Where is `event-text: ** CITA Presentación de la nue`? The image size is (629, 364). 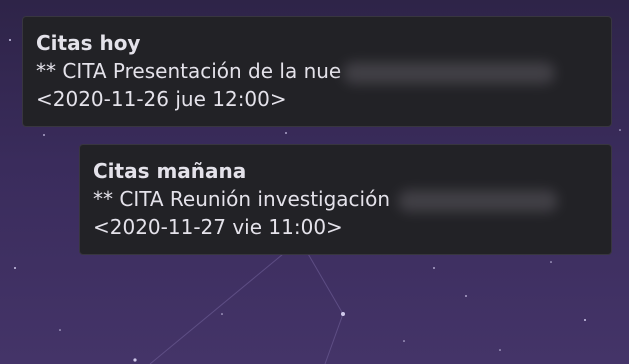
event-text: ** CITA Presentación de la nue is located at coordinates (189, 71).